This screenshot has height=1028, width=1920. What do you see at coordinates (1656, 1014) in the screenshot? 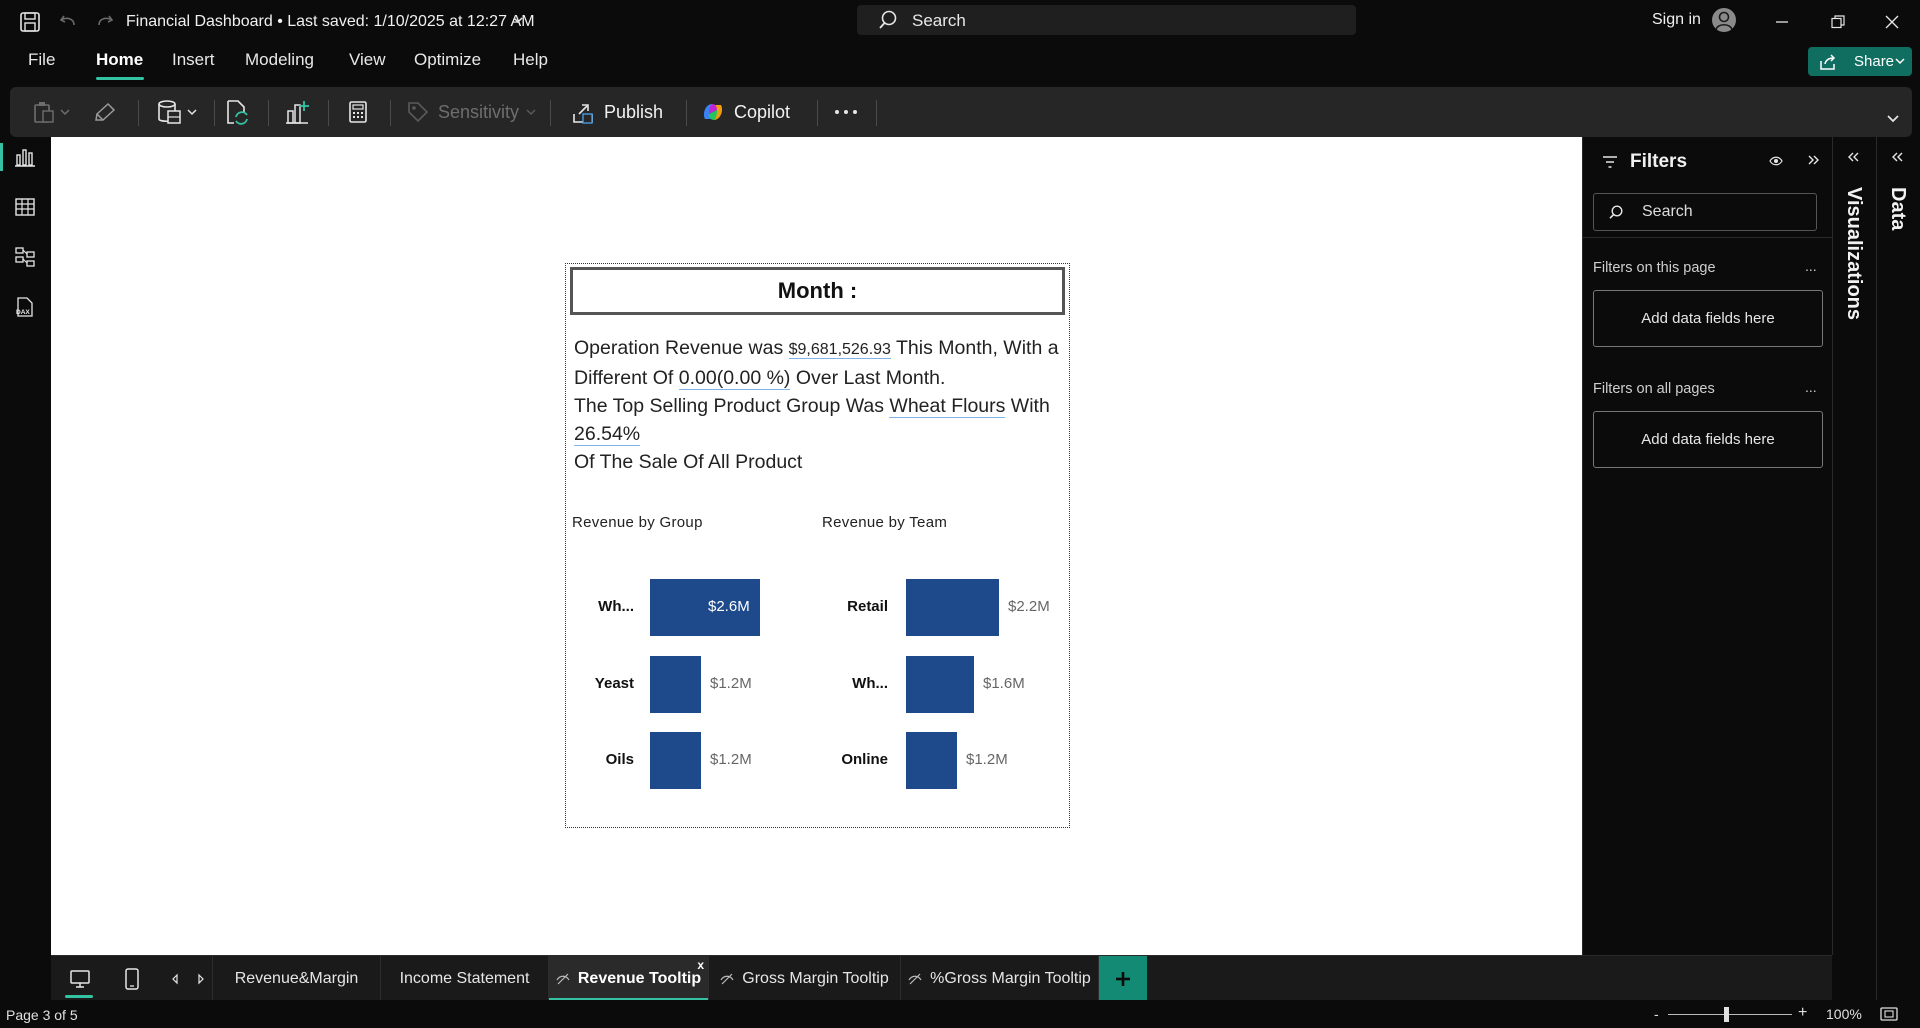
I see `zoom-out-button: -` at bounding box center [1656, 1014].